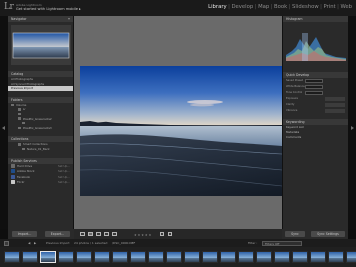  What do you see at coordinates (352, 122) in the screenshot?
I see `right-panel-toggle` at bounding box center [352, 122].